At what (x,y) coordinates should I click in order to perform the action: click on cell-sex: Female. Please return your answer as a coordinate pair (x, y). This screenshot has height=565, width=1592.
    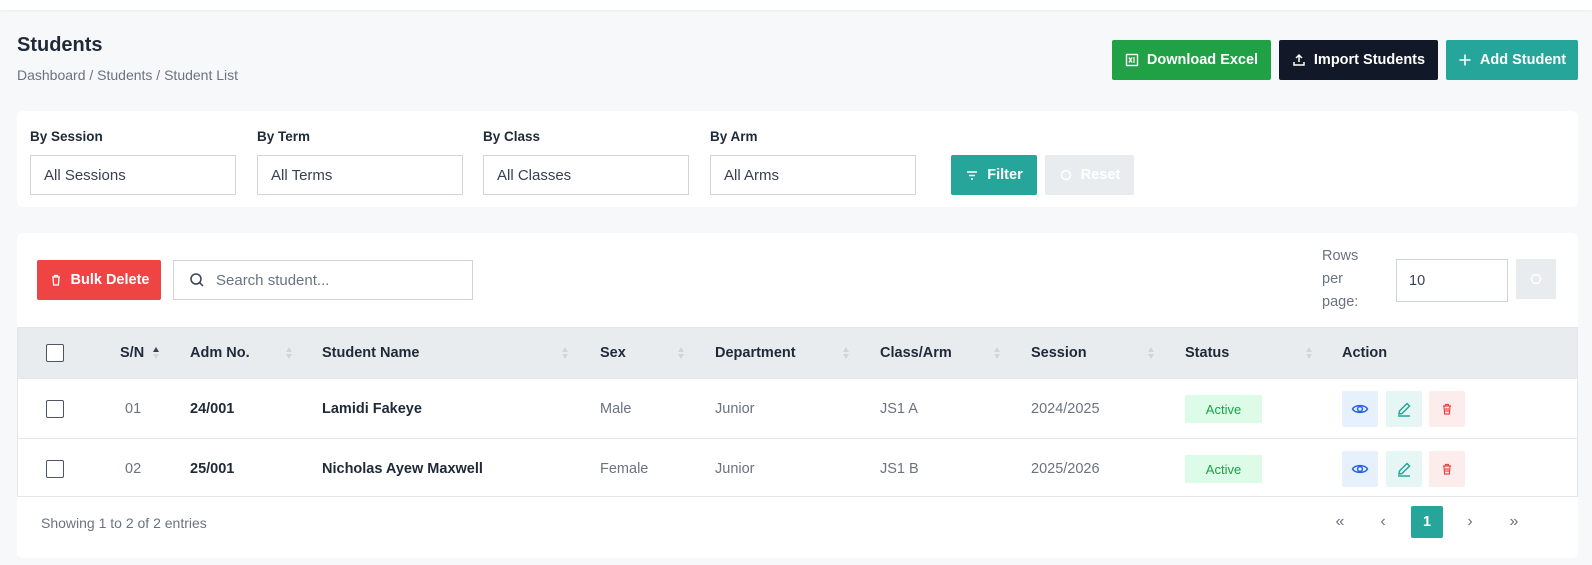
    Looking at the image, I should click on (624, 469).